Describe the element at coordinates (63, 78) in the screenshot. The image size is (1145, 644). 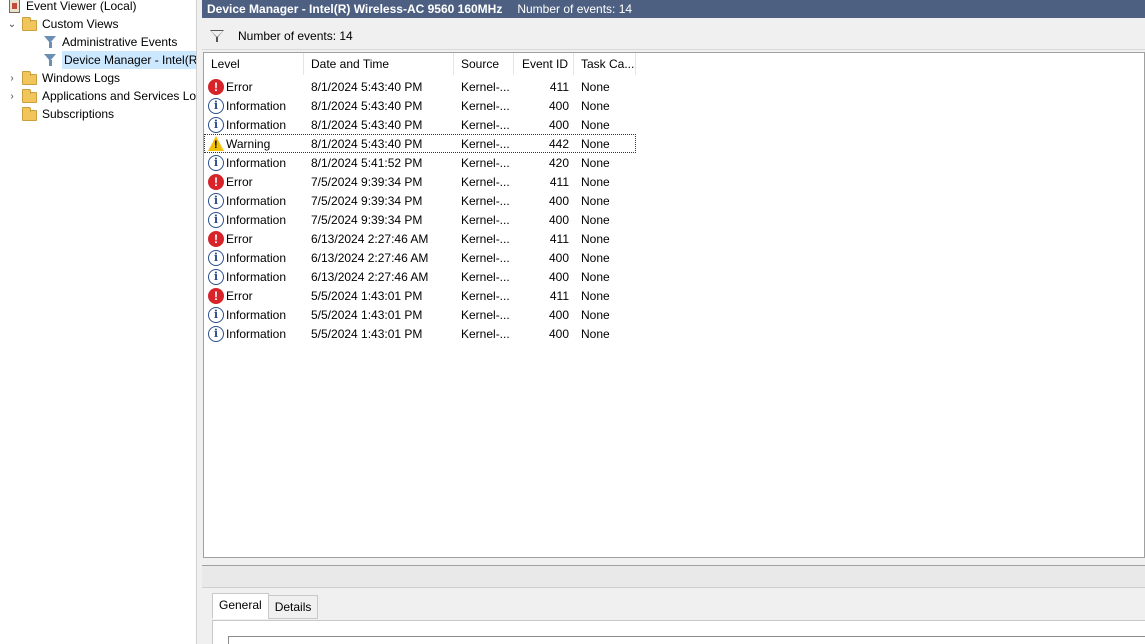
I see `tree-item-windows-logs: › Windows Logs` at that location.